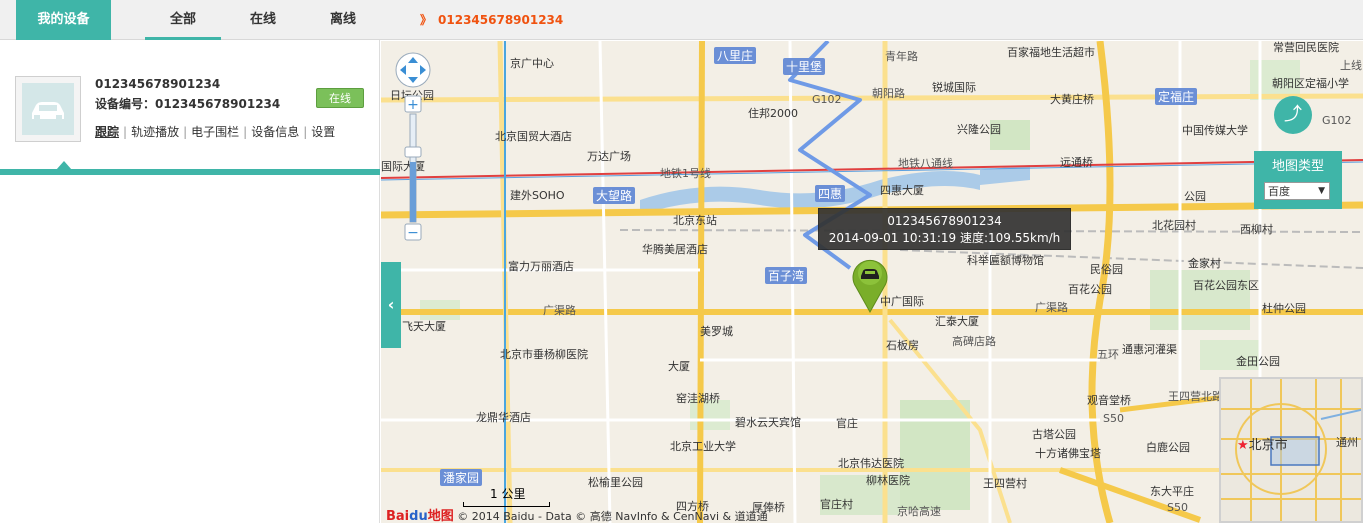 The width and height of the screenshot is (1363, 524). What do you see at coordinates (902, 345) in the screenshot?
I see `map-label: 石板房` at bounding box center [902, 345].